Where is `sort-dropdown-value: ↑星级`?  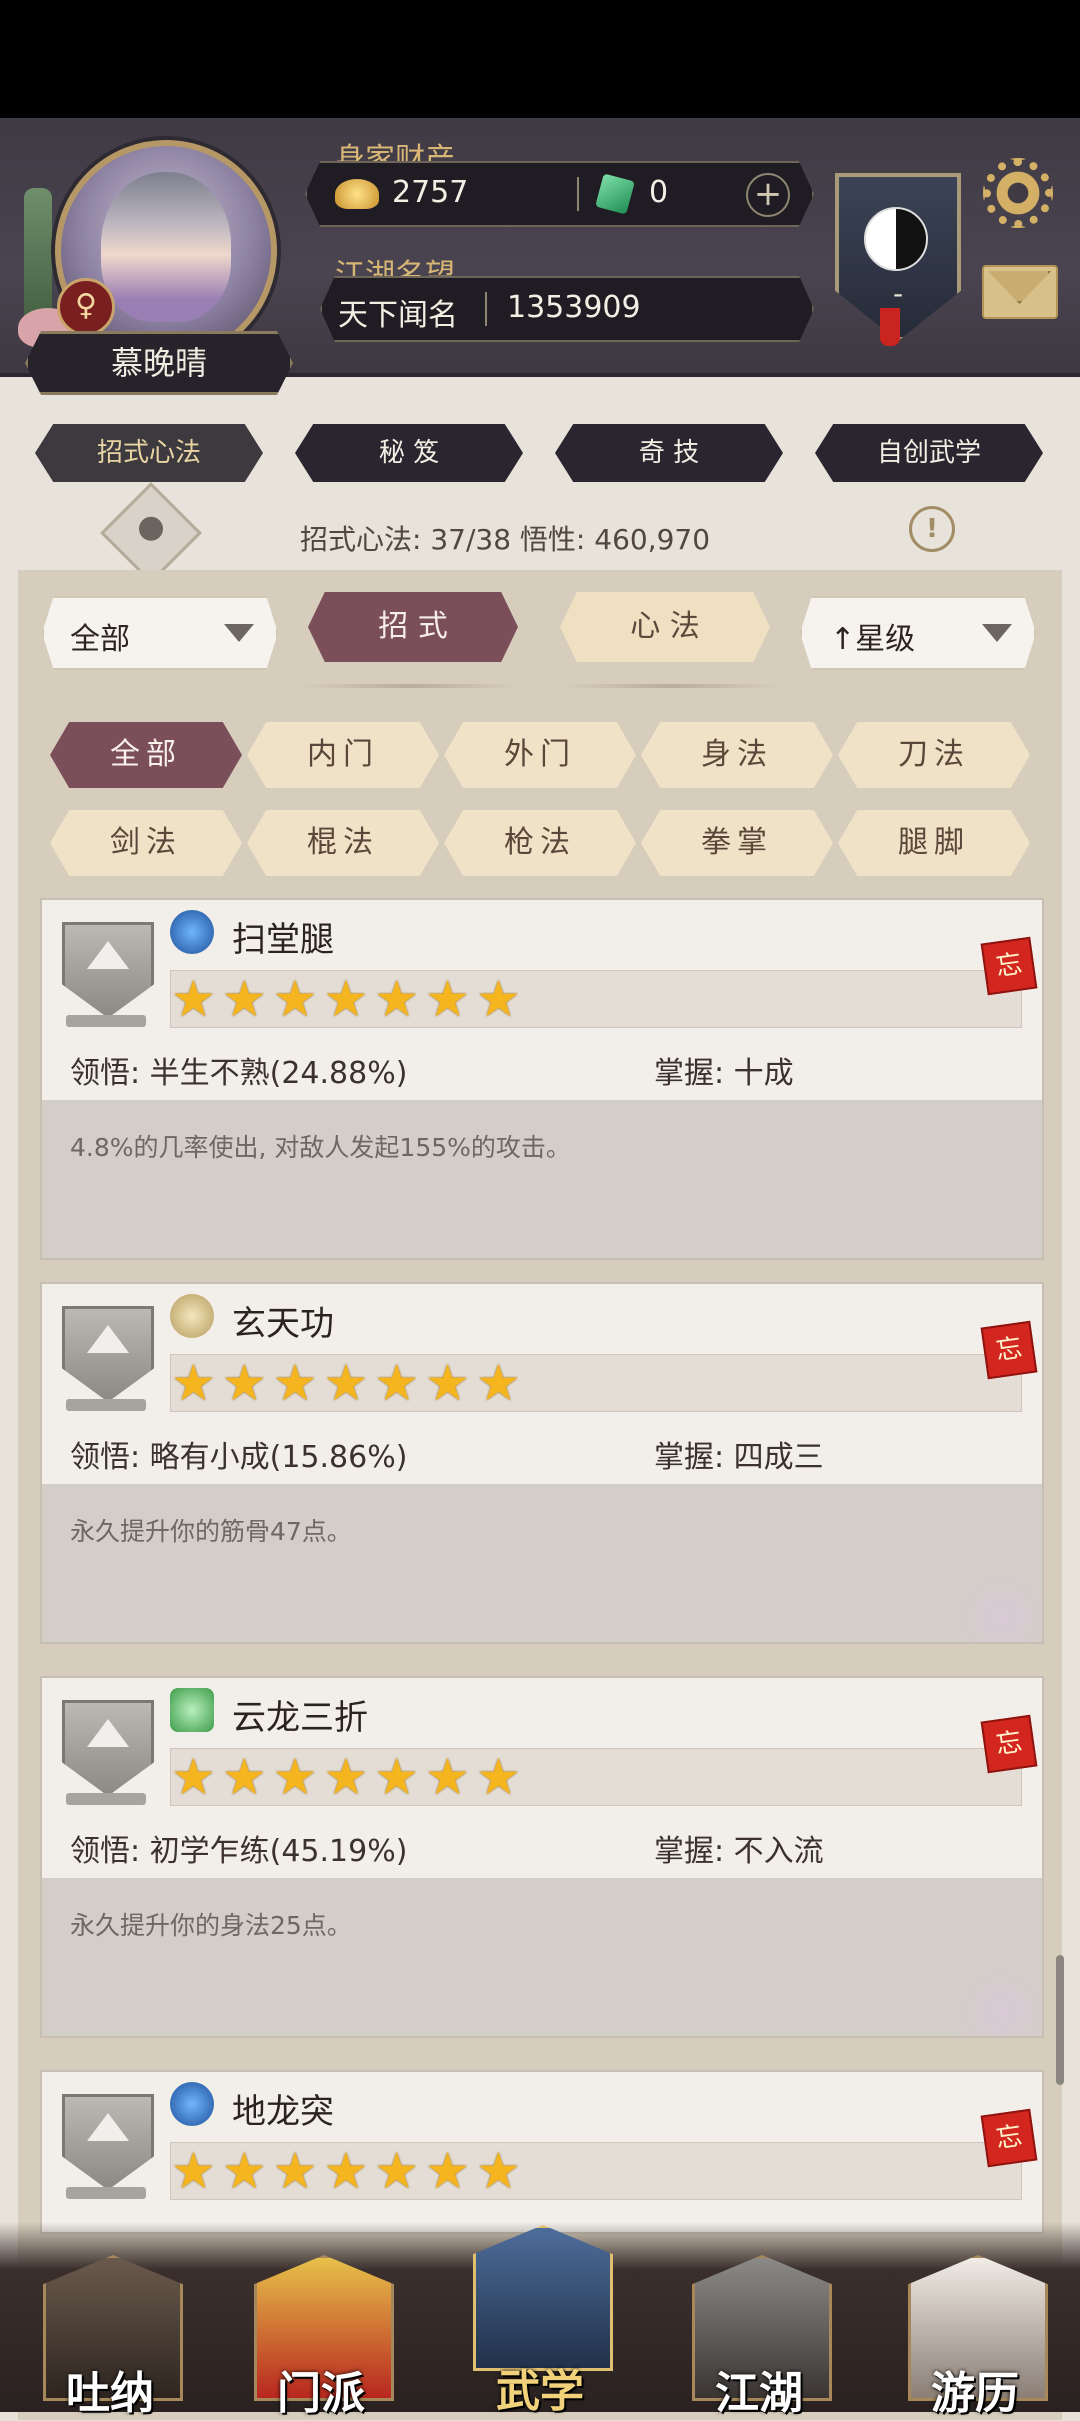
sort-dropdown-value: ↑星级 is located at coordinates (873, 639).